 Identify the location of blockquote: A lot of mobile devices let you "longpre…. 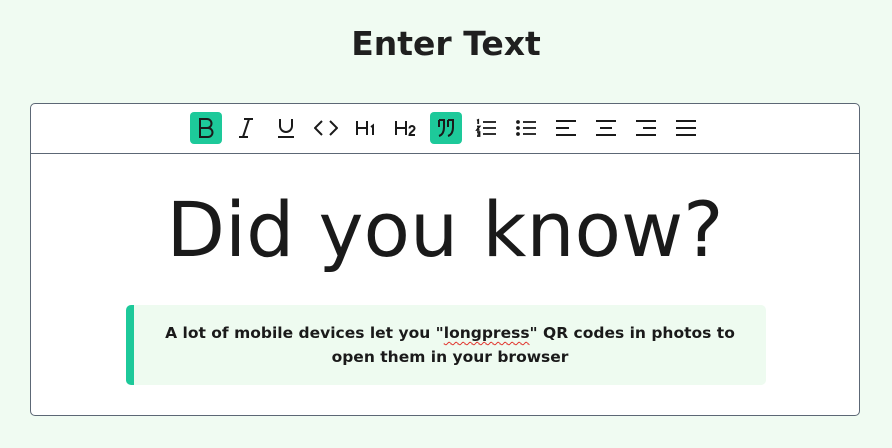
(446, 345).